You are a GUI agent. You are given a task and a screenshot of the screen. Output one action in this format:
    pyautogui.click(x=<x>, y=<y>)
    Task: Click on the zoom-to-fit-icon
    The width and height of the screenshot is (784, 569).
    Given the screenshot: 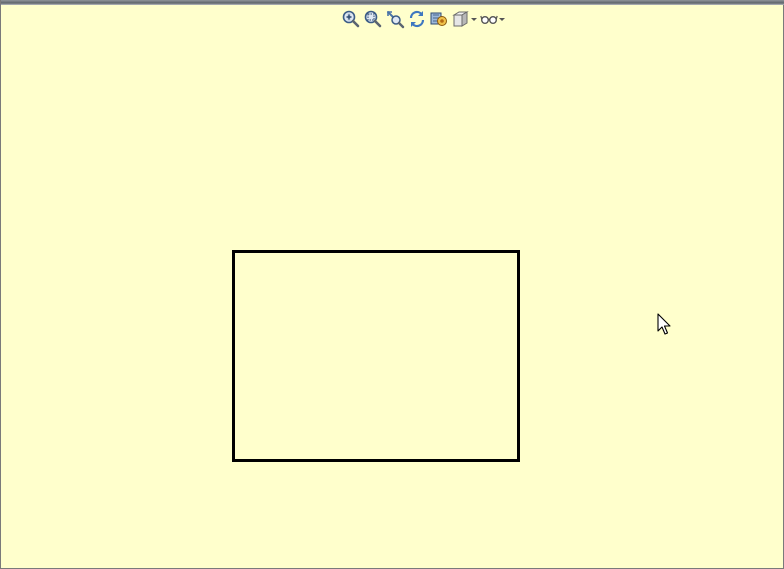 What is the action you would take?
    pyautogui.click(x=351, y=19)
    